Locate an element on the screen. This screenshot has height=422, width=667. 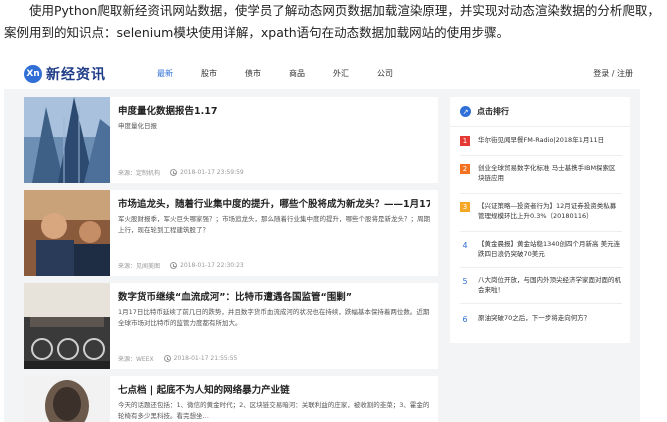
nav-companies: 公司 is located at coordinates (385, 74).